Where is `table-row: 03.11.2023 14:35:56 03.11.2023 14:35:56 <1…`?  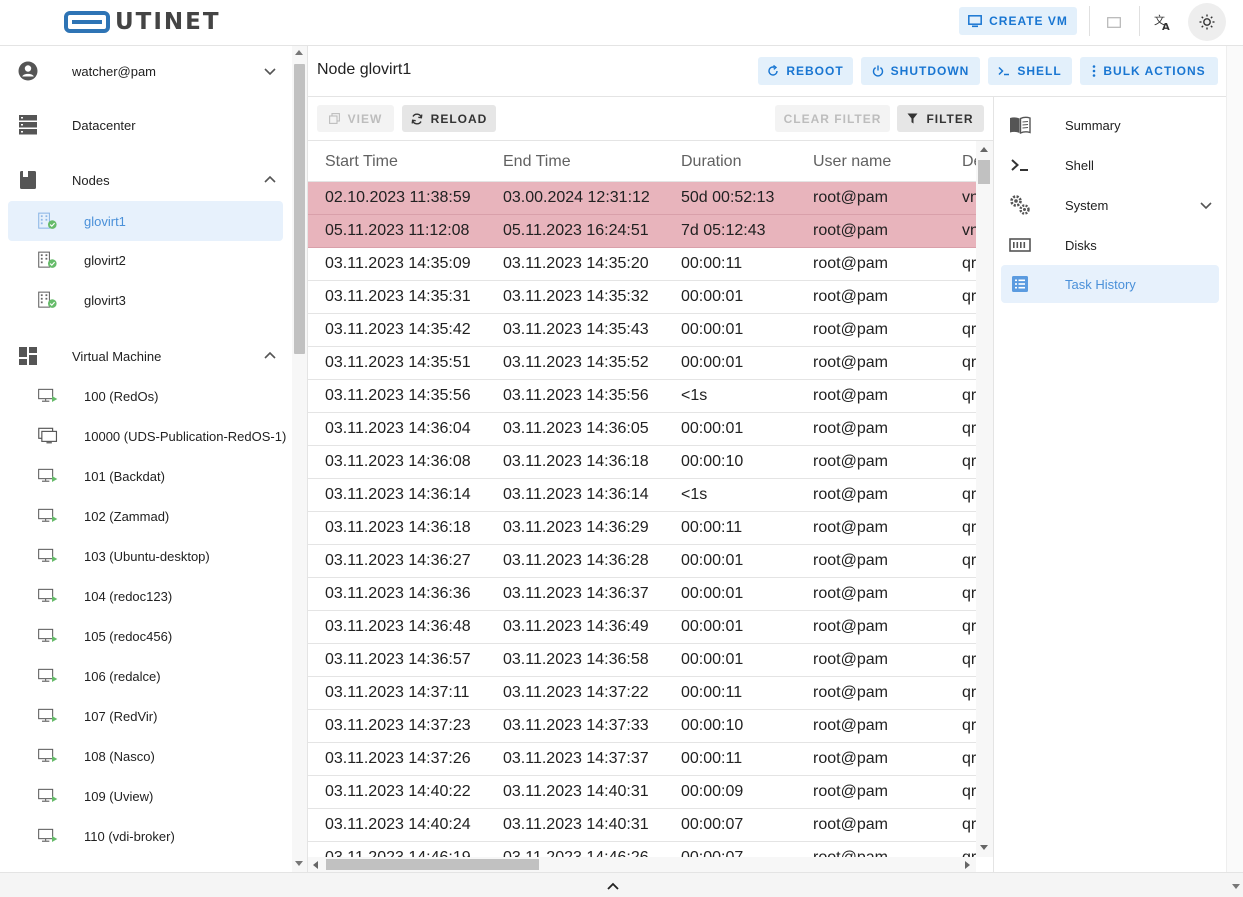 table-row: 03.11.2023 14:35:56 03.11.2023 14:35:56 <1… is located at coordinates (642, 396).